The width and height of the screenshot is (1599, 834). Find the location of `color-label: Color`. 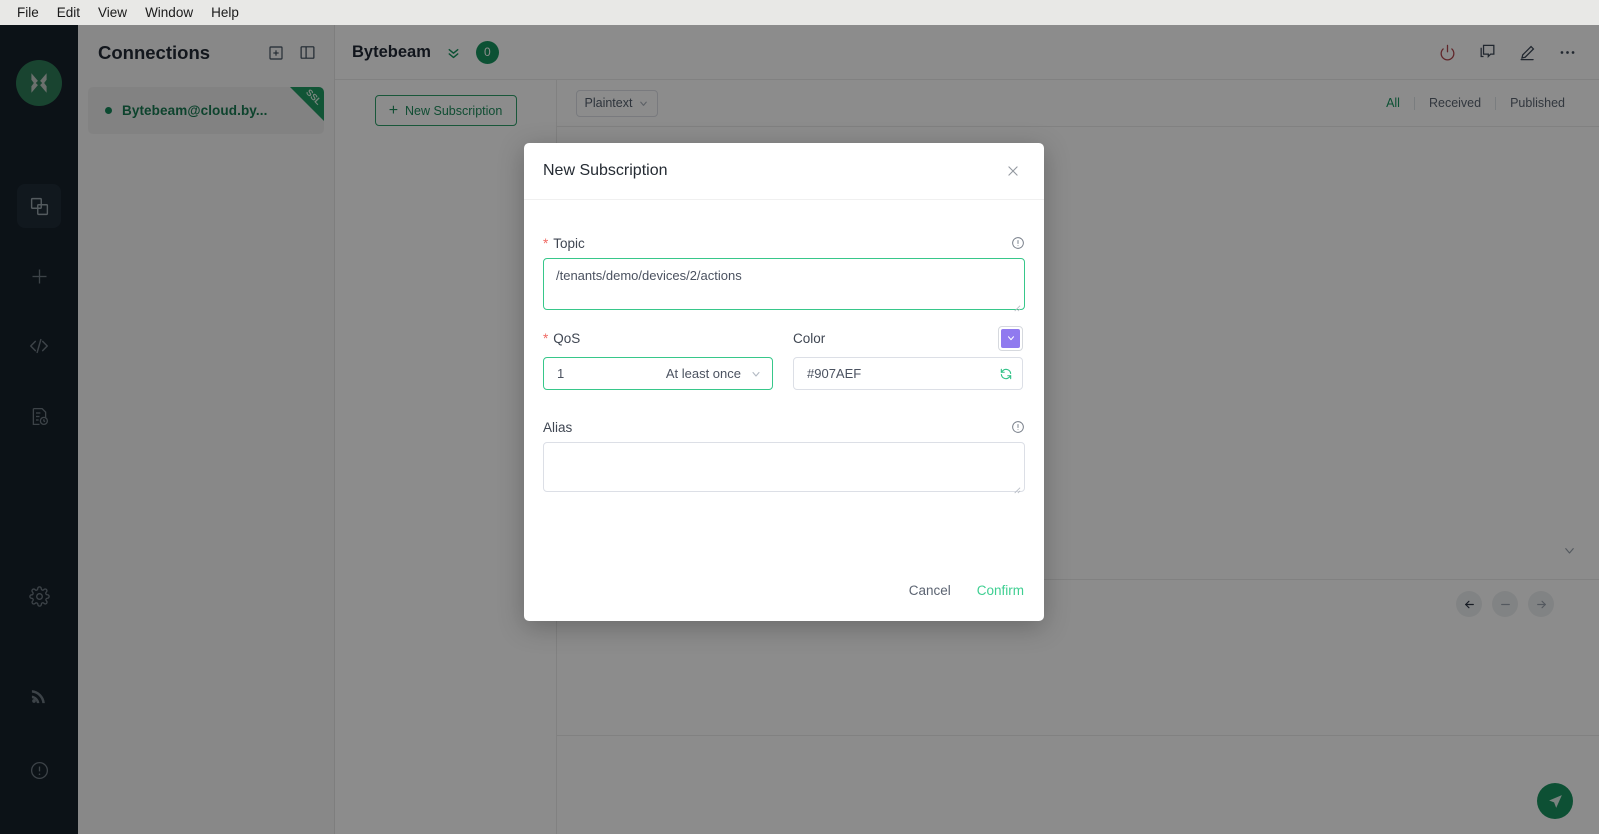

color-label: Color is located at coordinates (809, 338).